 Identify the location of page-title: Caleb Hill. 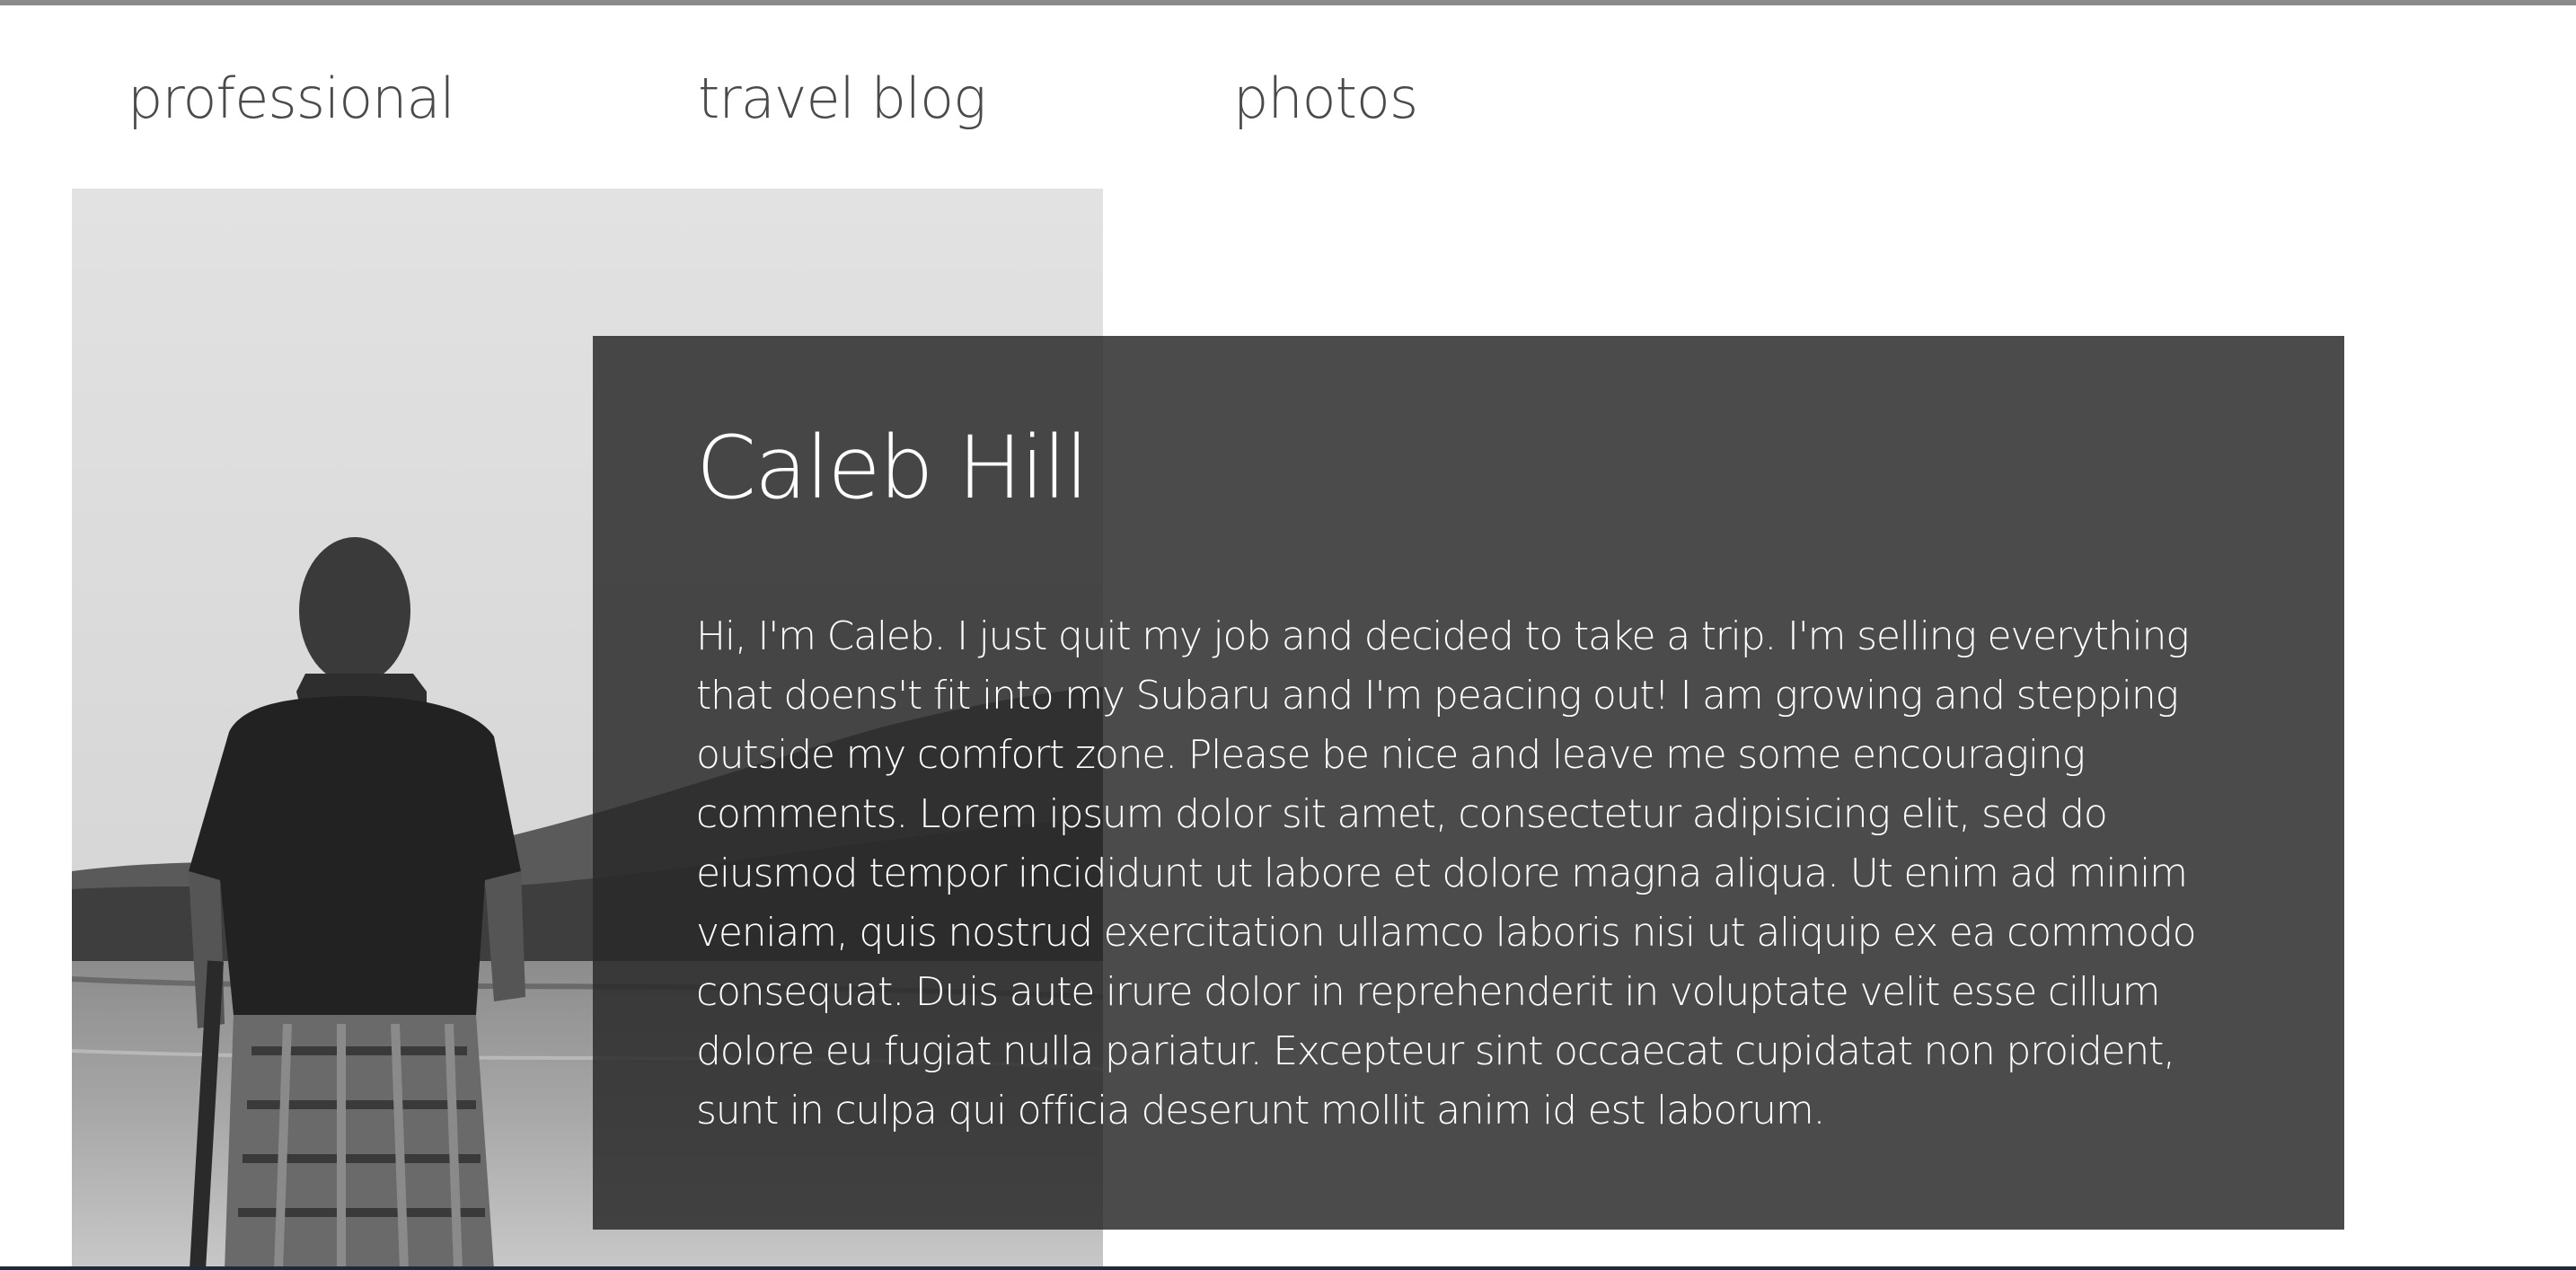
(892, 468).